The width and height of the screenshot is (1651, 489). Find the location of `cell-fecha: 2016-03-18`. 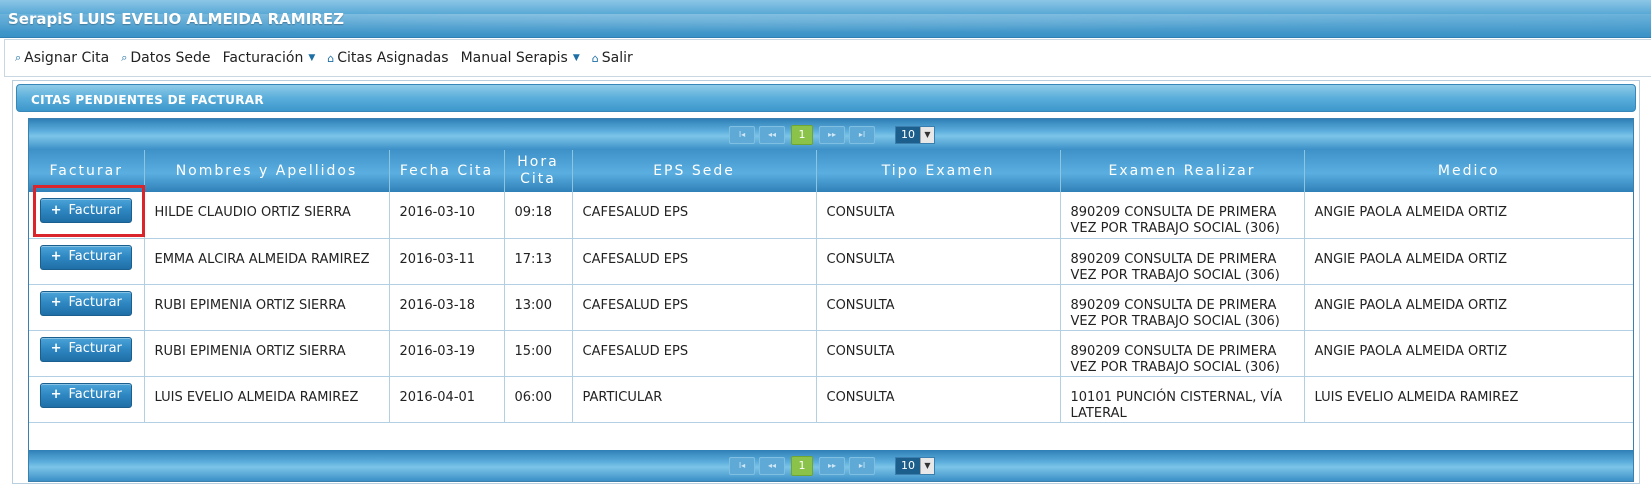

cell-fecha: 2016-03-18 is located at coordinates (447, 307).